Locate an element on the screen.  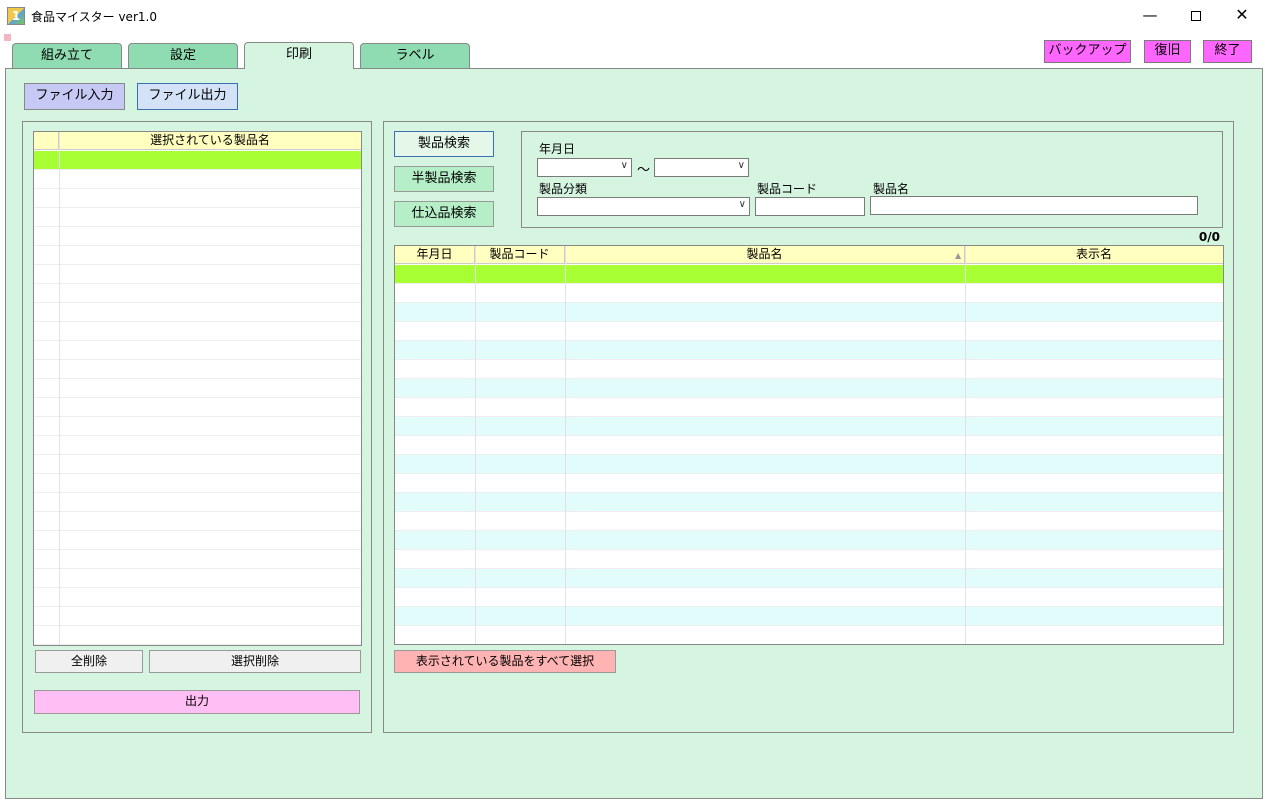
product-code-input is located at coordinates (810, 206).